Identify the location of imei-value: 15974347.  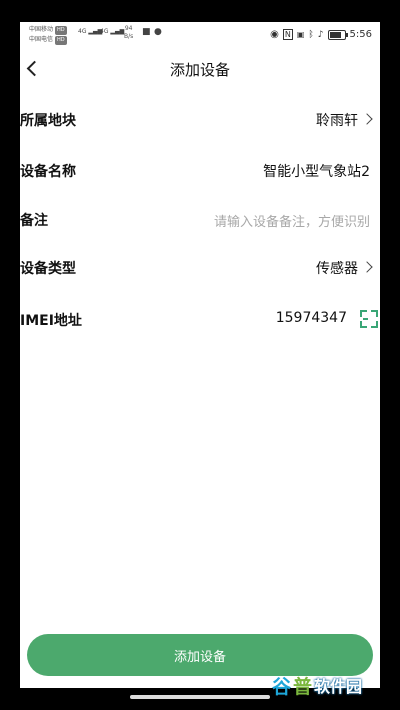
(311, 318).